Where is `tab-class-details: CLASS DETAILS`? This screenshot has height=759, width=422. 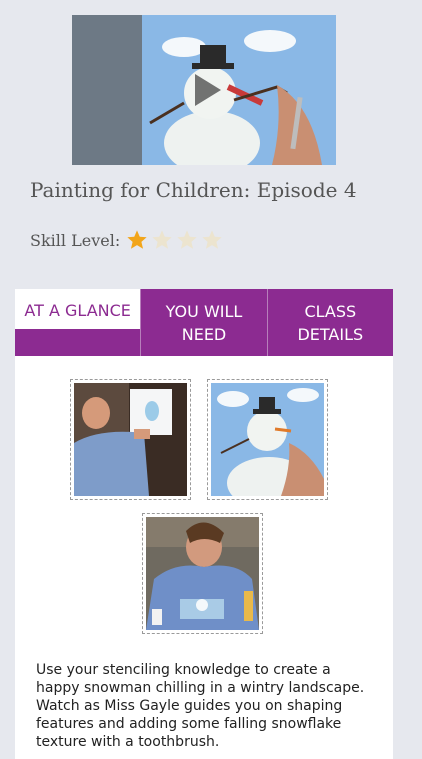
tab-class-details: CLASS DETAILS is located at coordinates (329, 322).